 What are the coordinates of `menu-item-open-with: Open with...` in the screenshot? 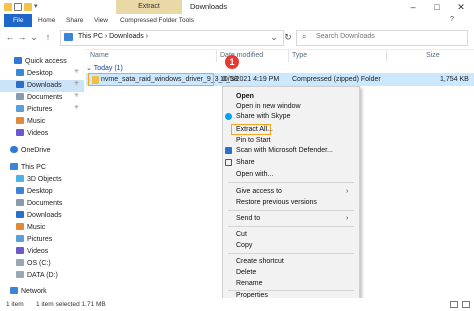 It's located at (254, 174).